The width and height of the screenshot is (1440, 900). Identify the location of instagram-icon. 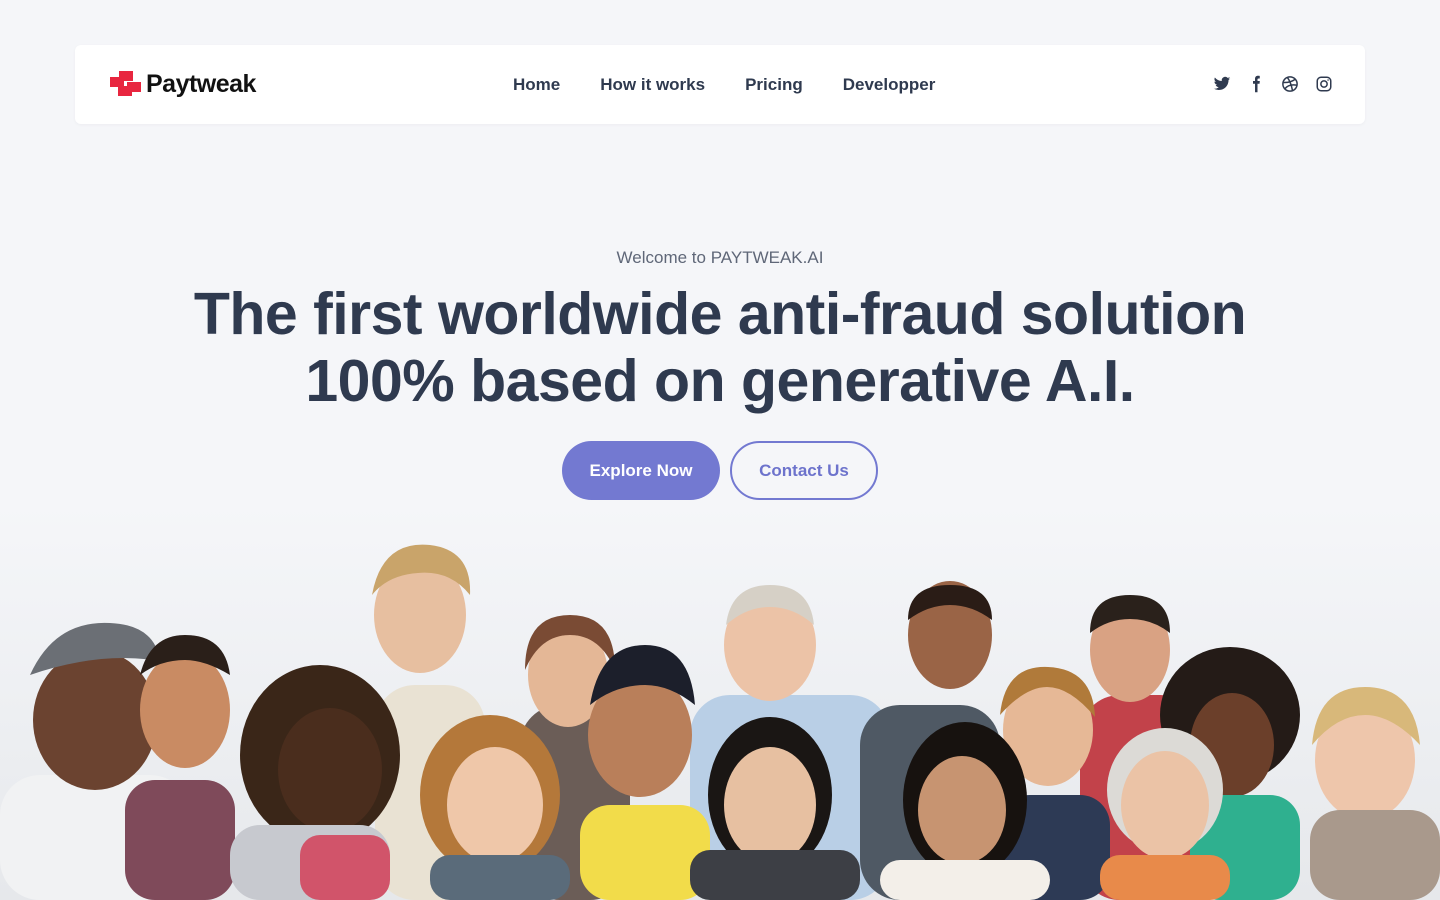
(1324, 84).